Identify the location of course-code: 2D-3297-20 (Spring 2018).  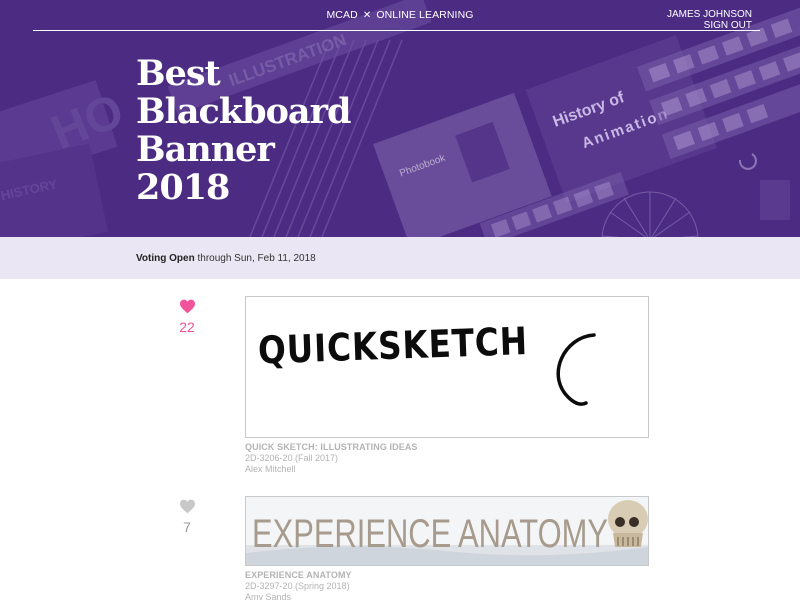
(297, 586).